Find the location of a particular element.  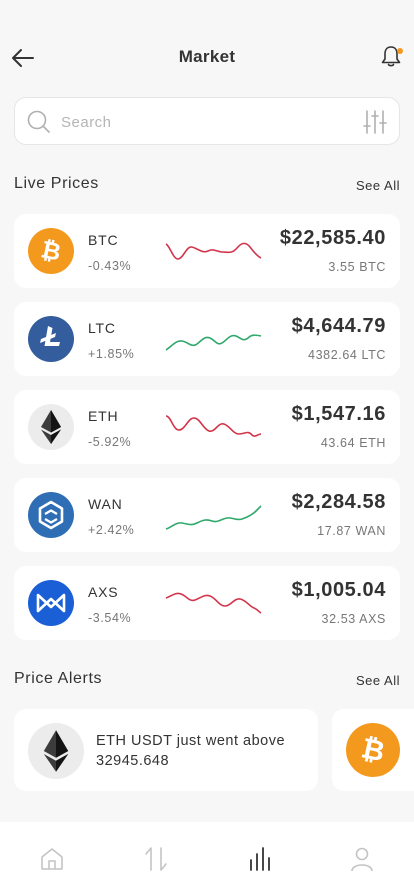

coin-change: -3.54% is located at coordinates (110, 618).